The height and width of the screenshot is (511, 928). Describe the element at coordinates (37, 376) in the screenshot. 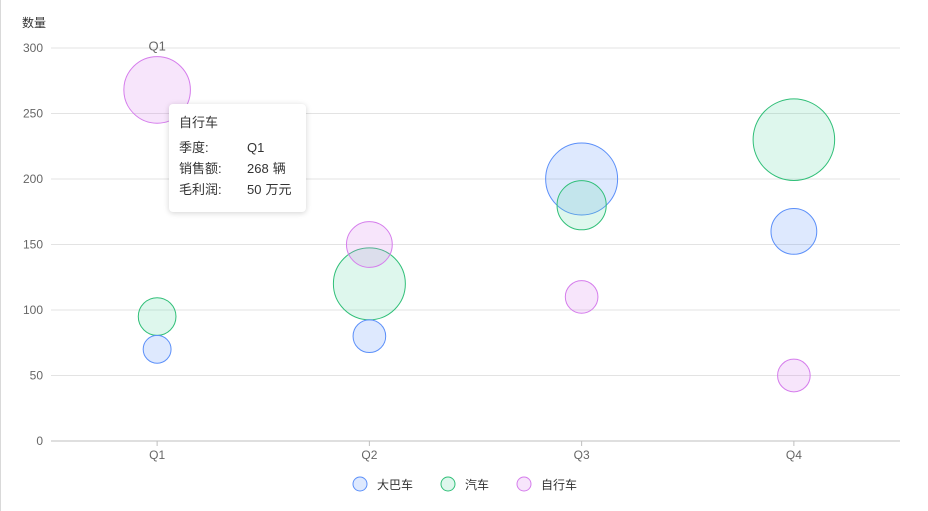

I see `y-tick-label: 50` at that location.